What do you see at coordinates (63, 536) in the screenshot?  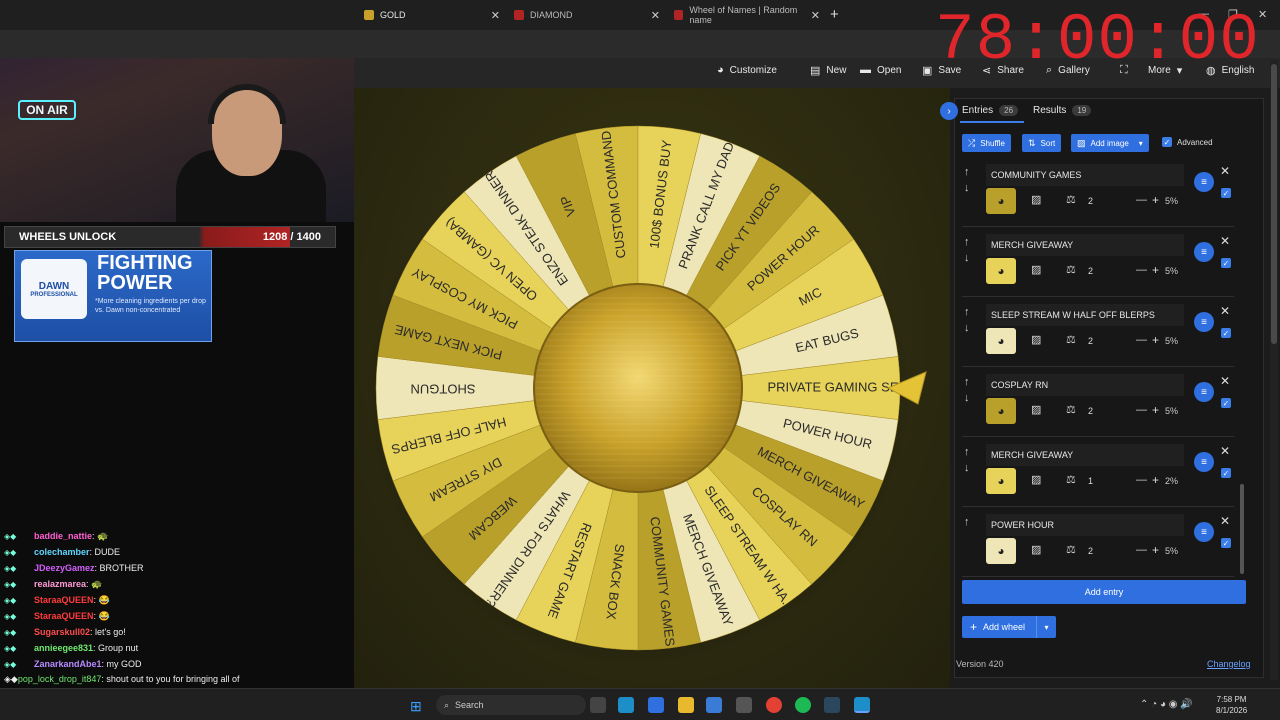 I see `chat-username: baddie_nattie` at bounding box center [63, 536].